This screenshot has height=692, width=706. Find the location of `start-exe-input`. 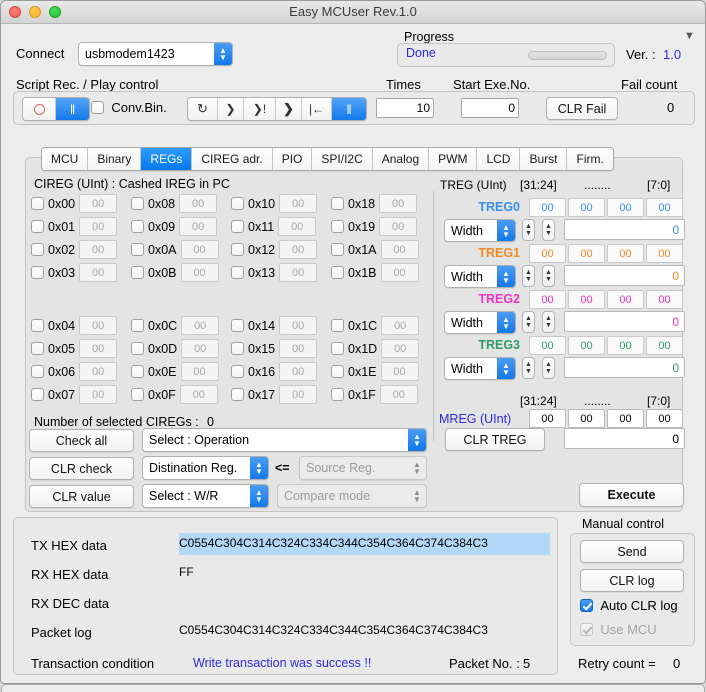

start-exe-input is located at coordinates (490, 108).